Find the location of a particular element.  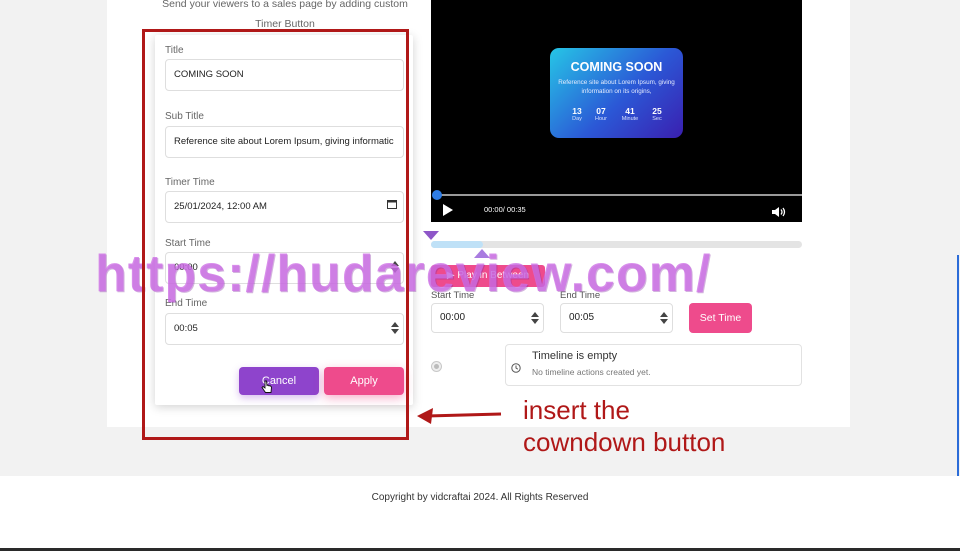

countdown-days: 13 Day is located at coordinates (577, 114).